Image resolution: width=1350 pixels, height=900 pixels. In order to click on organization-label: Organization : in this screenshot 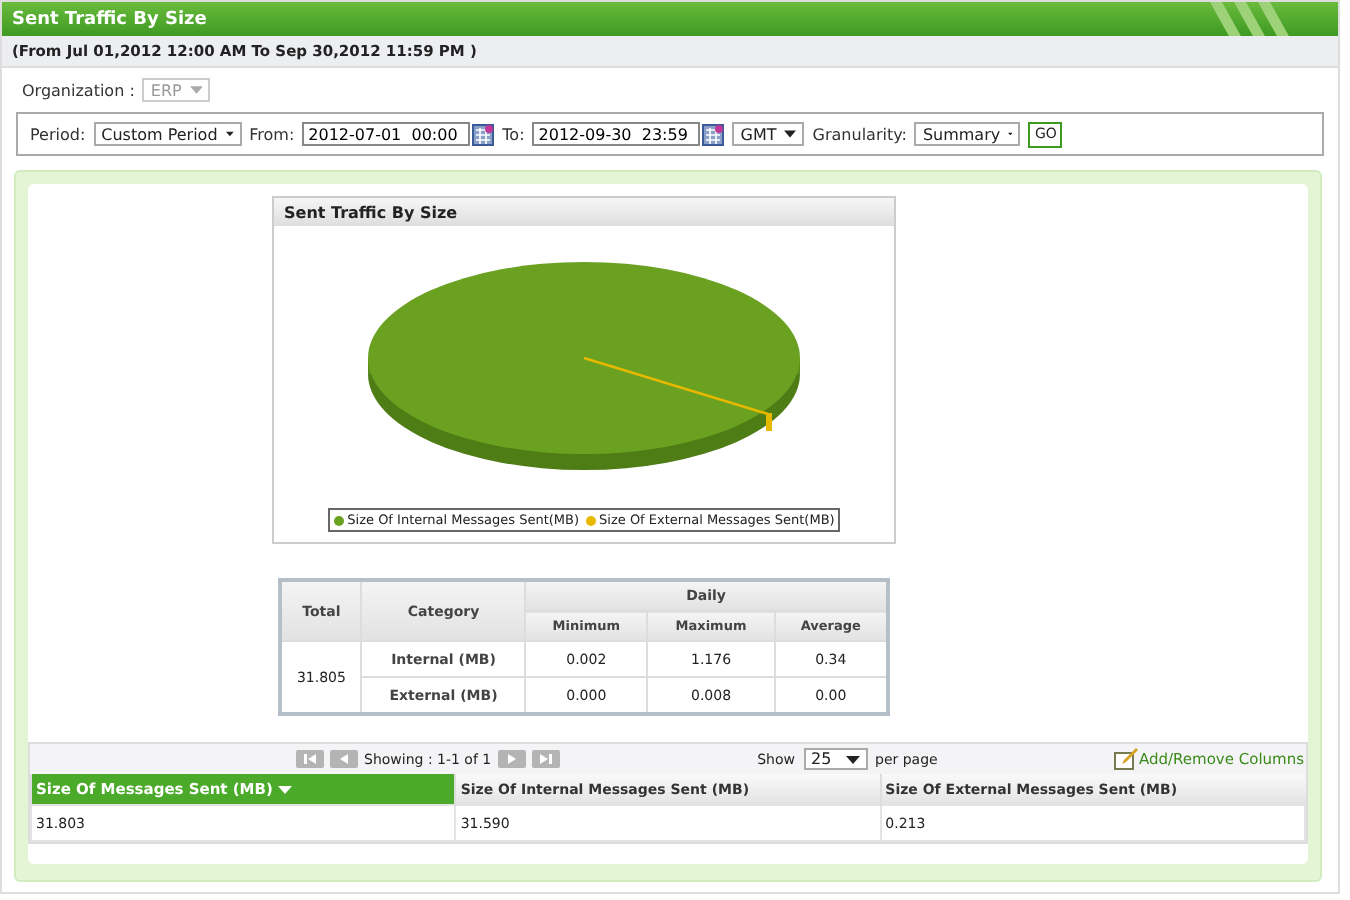, I will do `click(78, 90)`.